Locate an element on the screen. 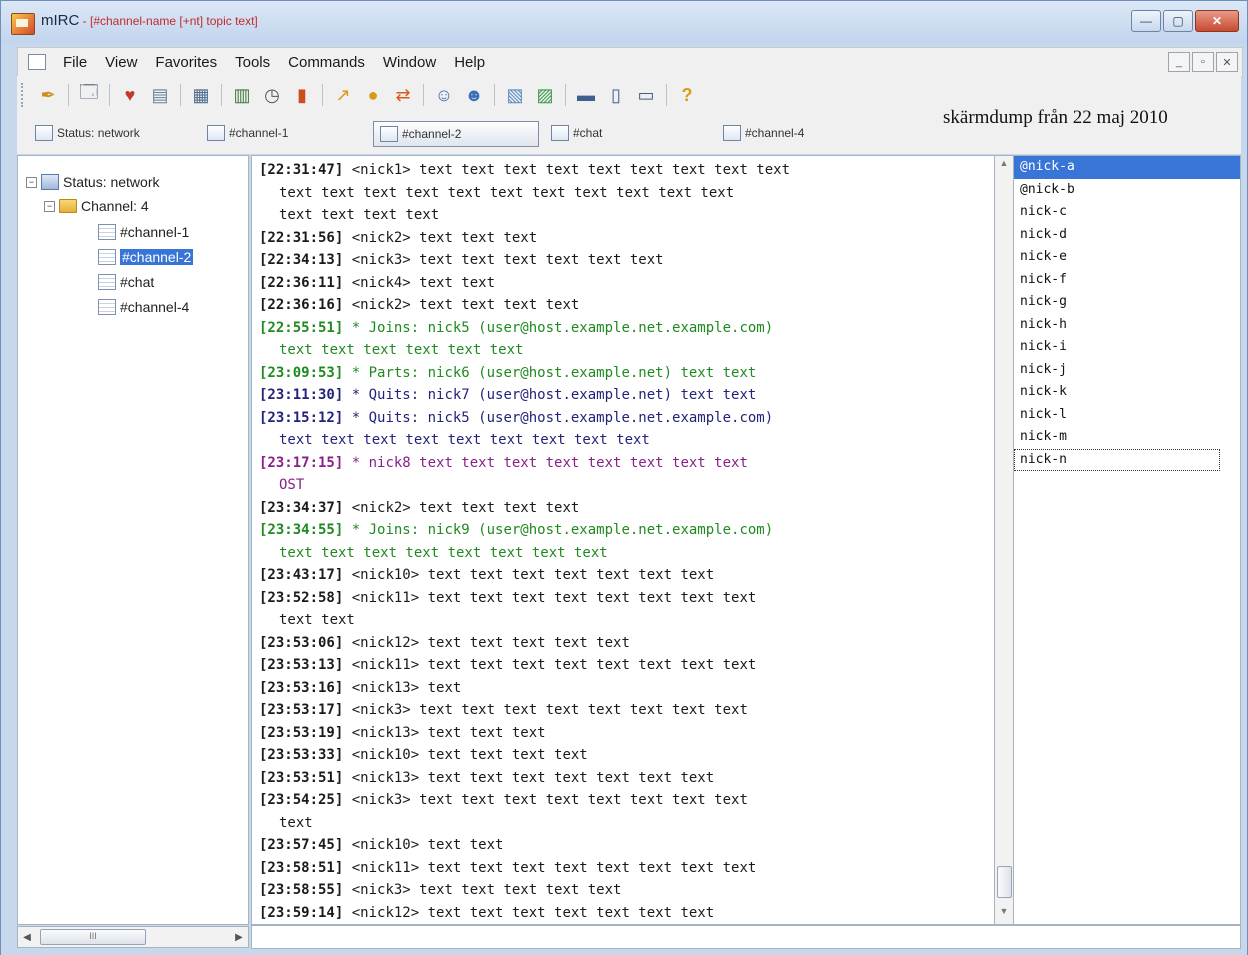 Image resolution: width=1248 pixels, height=955 pixels. send-file-icon: ↗ is located at coordinates (343, 95).